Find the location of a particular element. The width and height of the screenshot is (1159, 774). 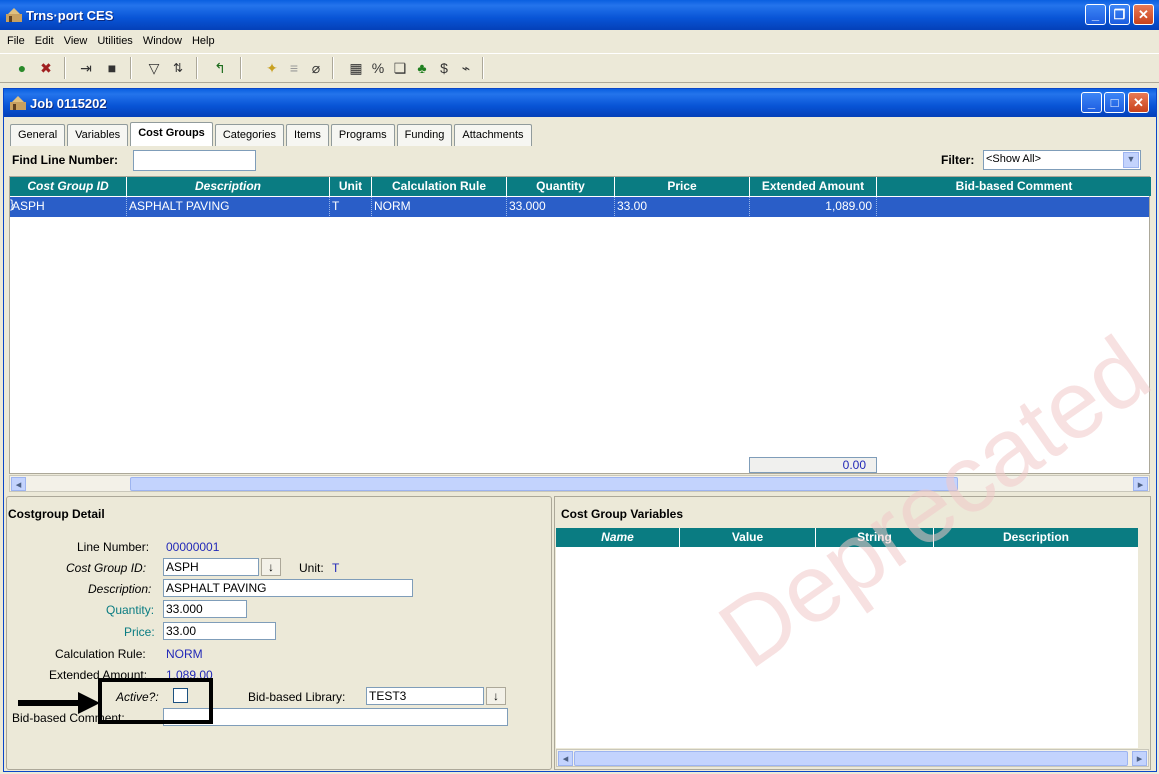

col-calculation-rule: Calculation Rule is located at coordinates (439, 186).